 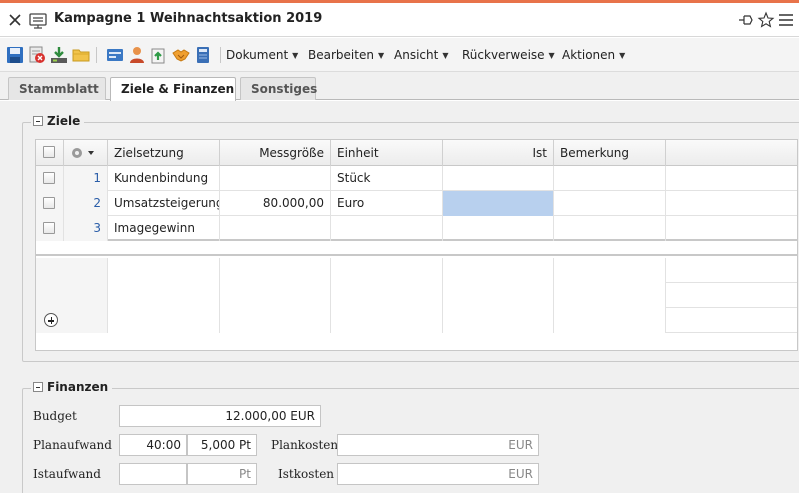 I want to click on istaufwand-pt-field: Pt, so click(x=222, y=474).